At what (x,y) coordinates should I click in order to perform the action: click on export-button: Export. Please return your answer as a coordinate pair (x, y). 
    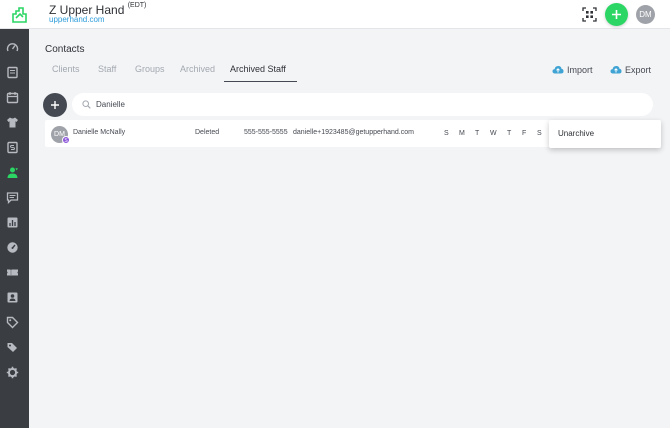
    Looking at the image, I should click on (632, 70).